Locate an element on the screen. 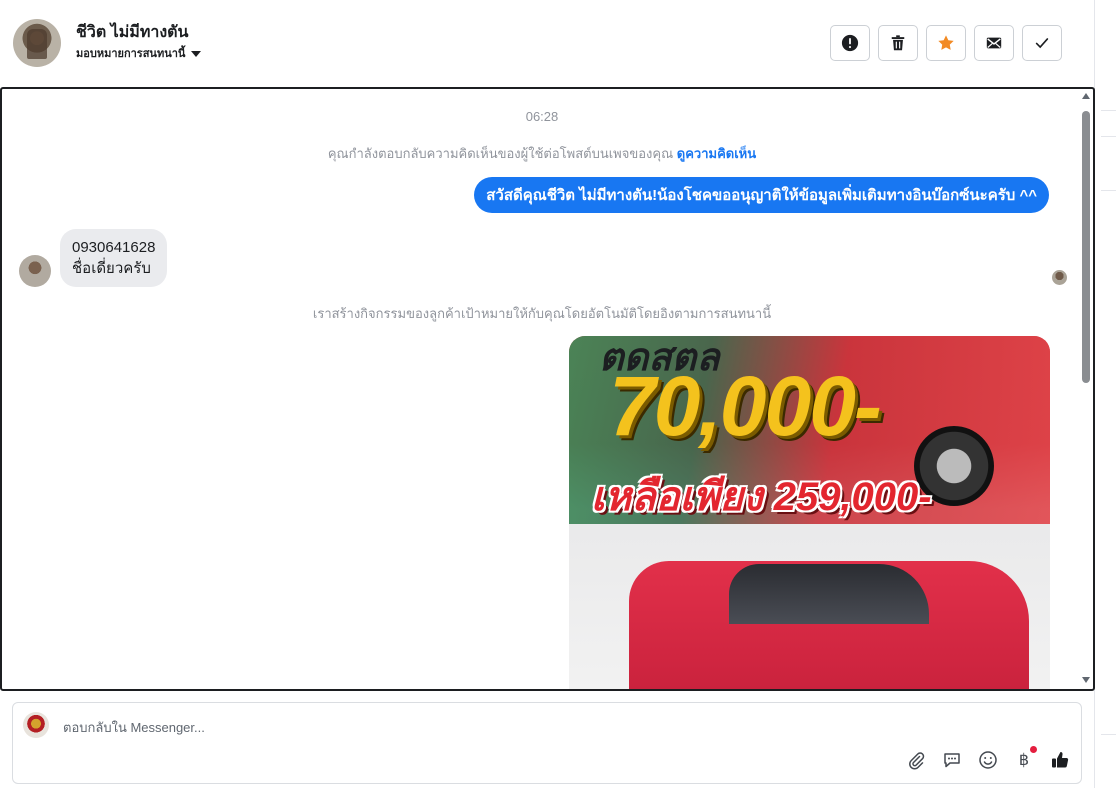  chat-bubble-icon is located at coordinates (952, 760).